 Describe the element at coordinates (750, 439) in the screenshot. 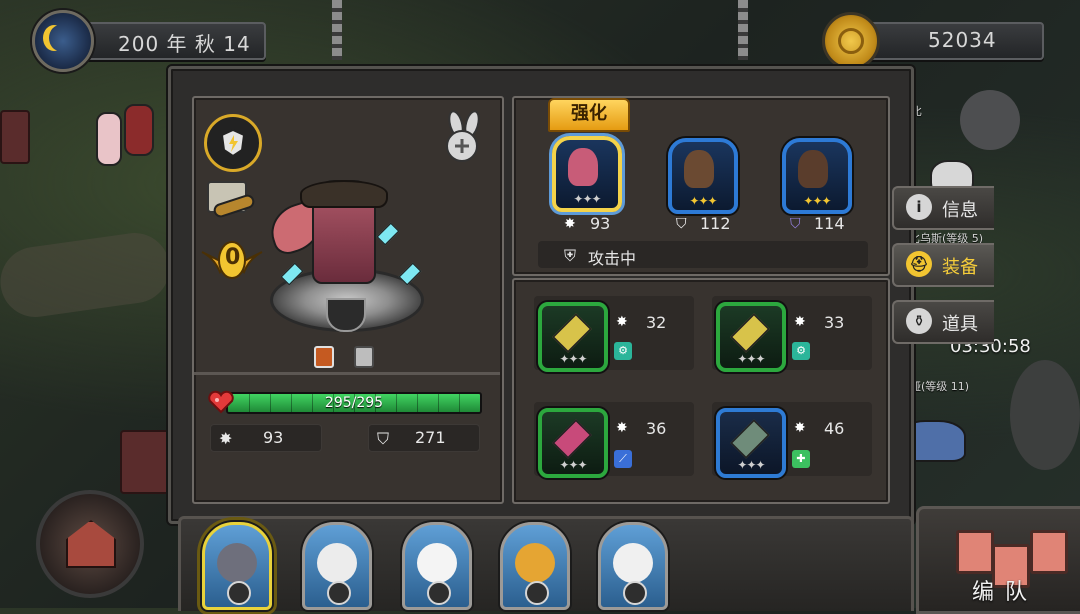

I see `armor-relic-item-icon` at that location.